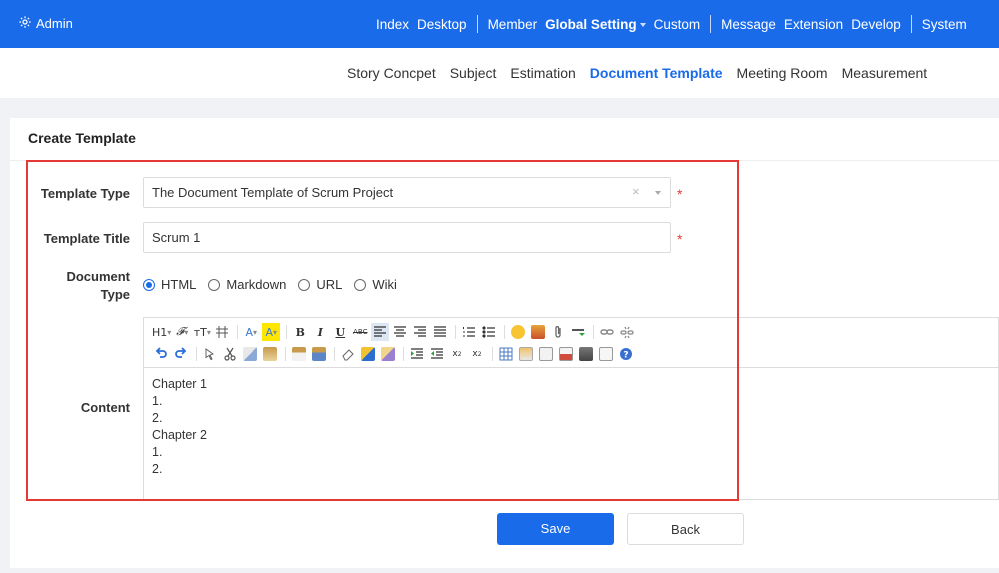 This screenshot has width=999, height=573. Describe the element at coordinates (251, 332) in the screenshot. I see `font-color-button: A ▾` at that location.